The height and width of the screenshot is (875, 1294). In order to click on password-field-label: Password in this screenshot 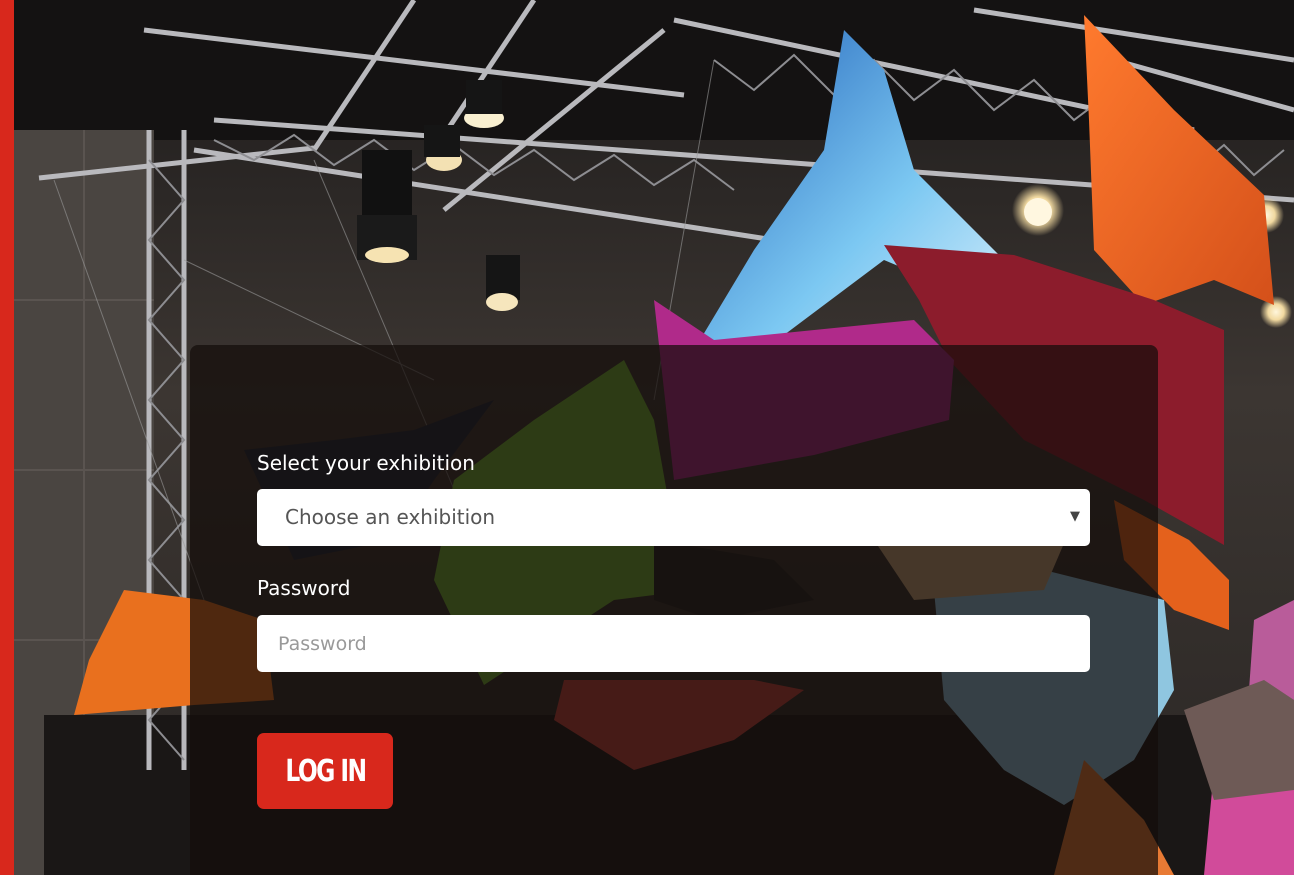, I will do `click(304, 588)`.